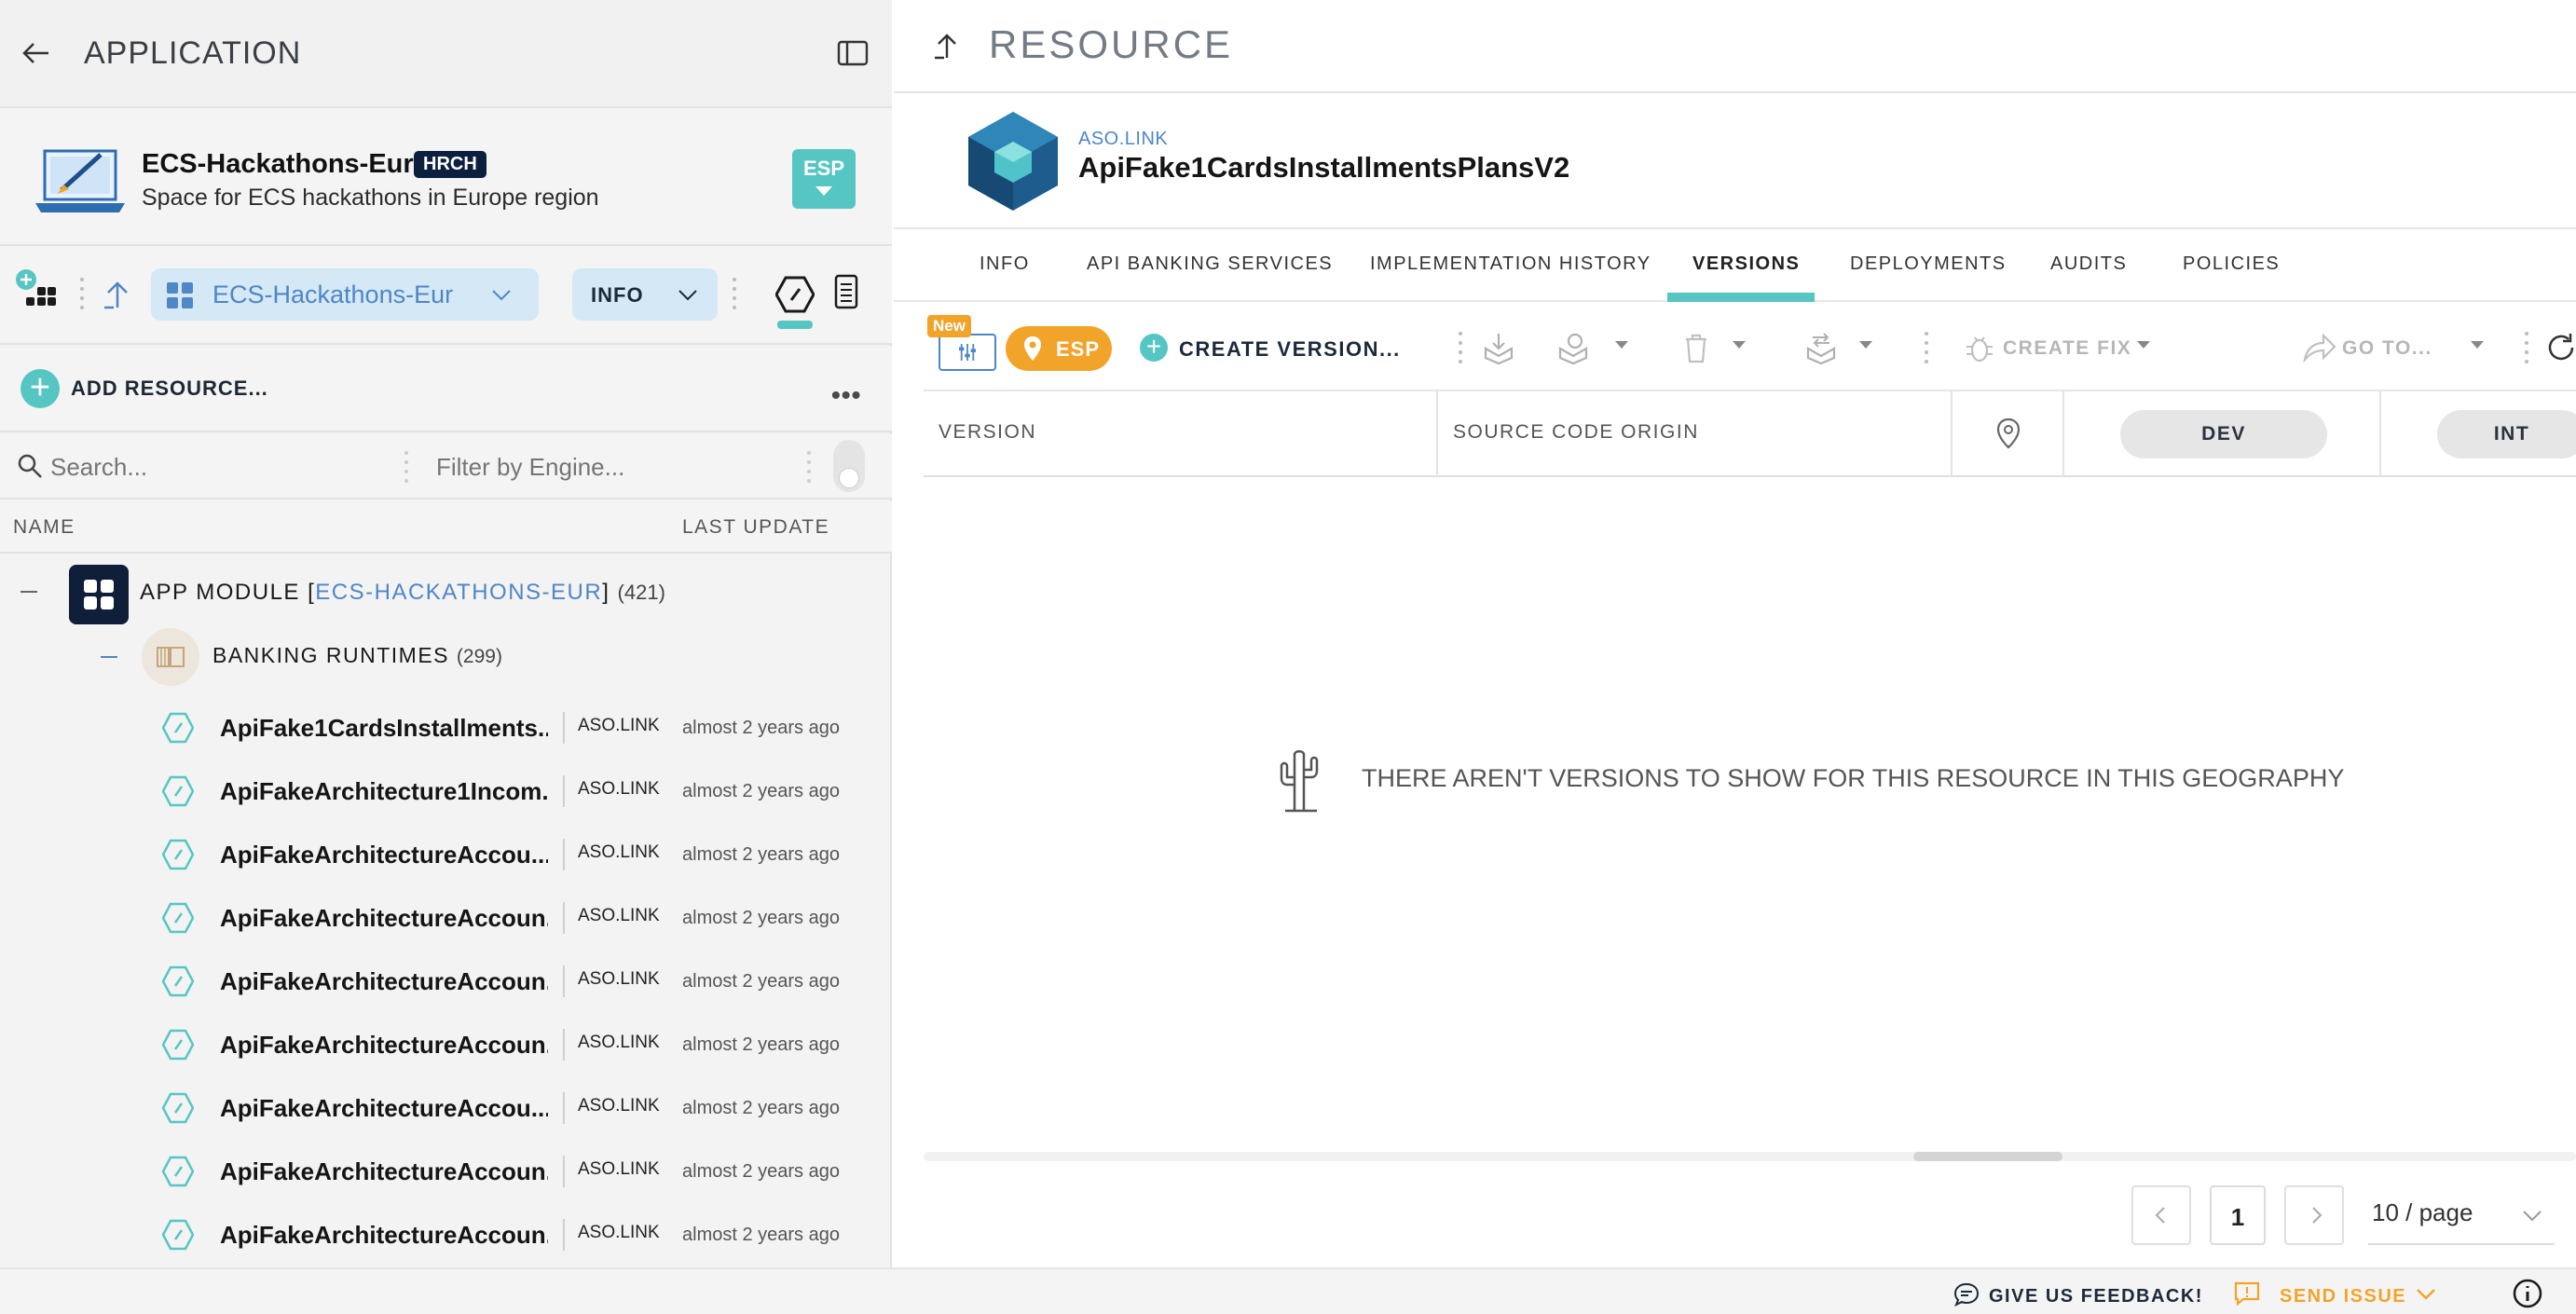  What do you see at coordinates (2506, 435) in the screenshot?
I see `env-pill-int: INT` at bounding box center [2506, 435].